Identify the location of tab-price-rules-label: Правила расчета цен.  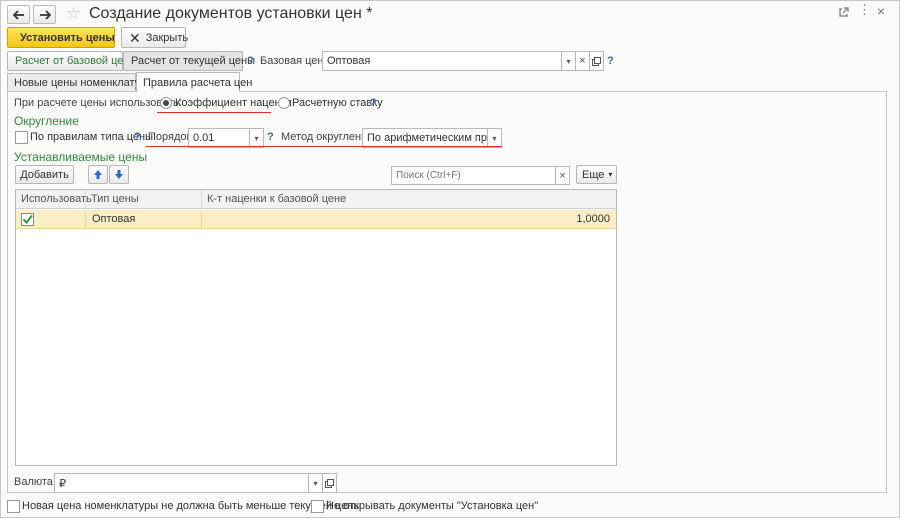
(198, 82).